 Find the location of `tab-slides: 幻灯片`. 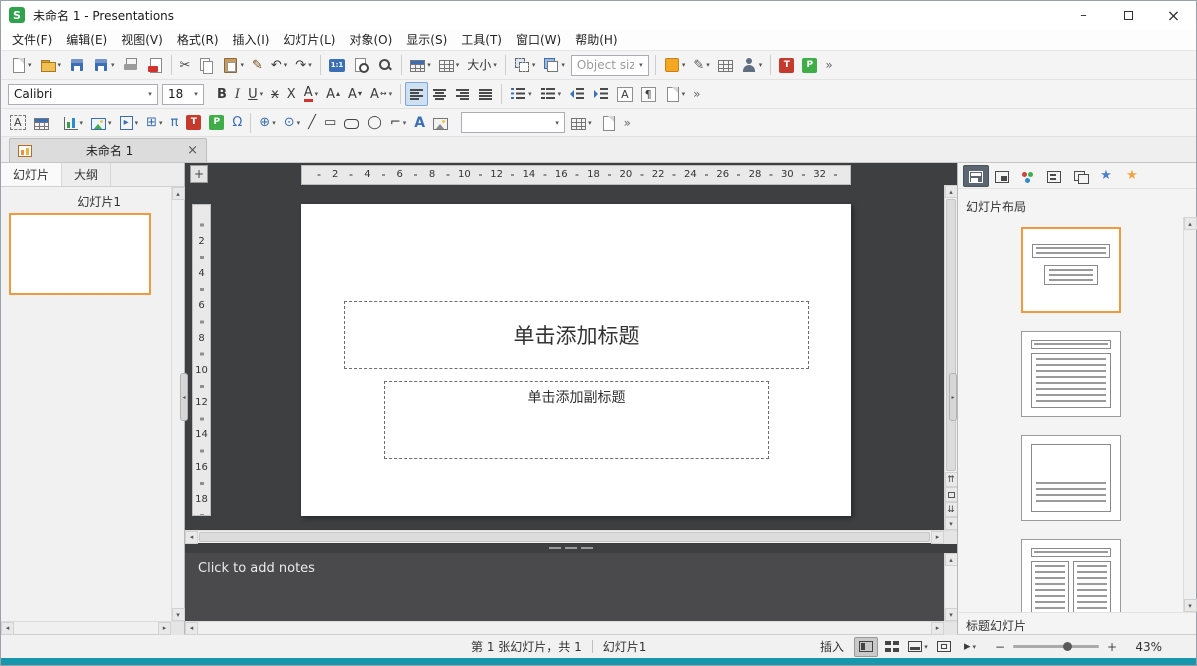

tab-slides: 幻灯片 is located at coordinates (32, 174).